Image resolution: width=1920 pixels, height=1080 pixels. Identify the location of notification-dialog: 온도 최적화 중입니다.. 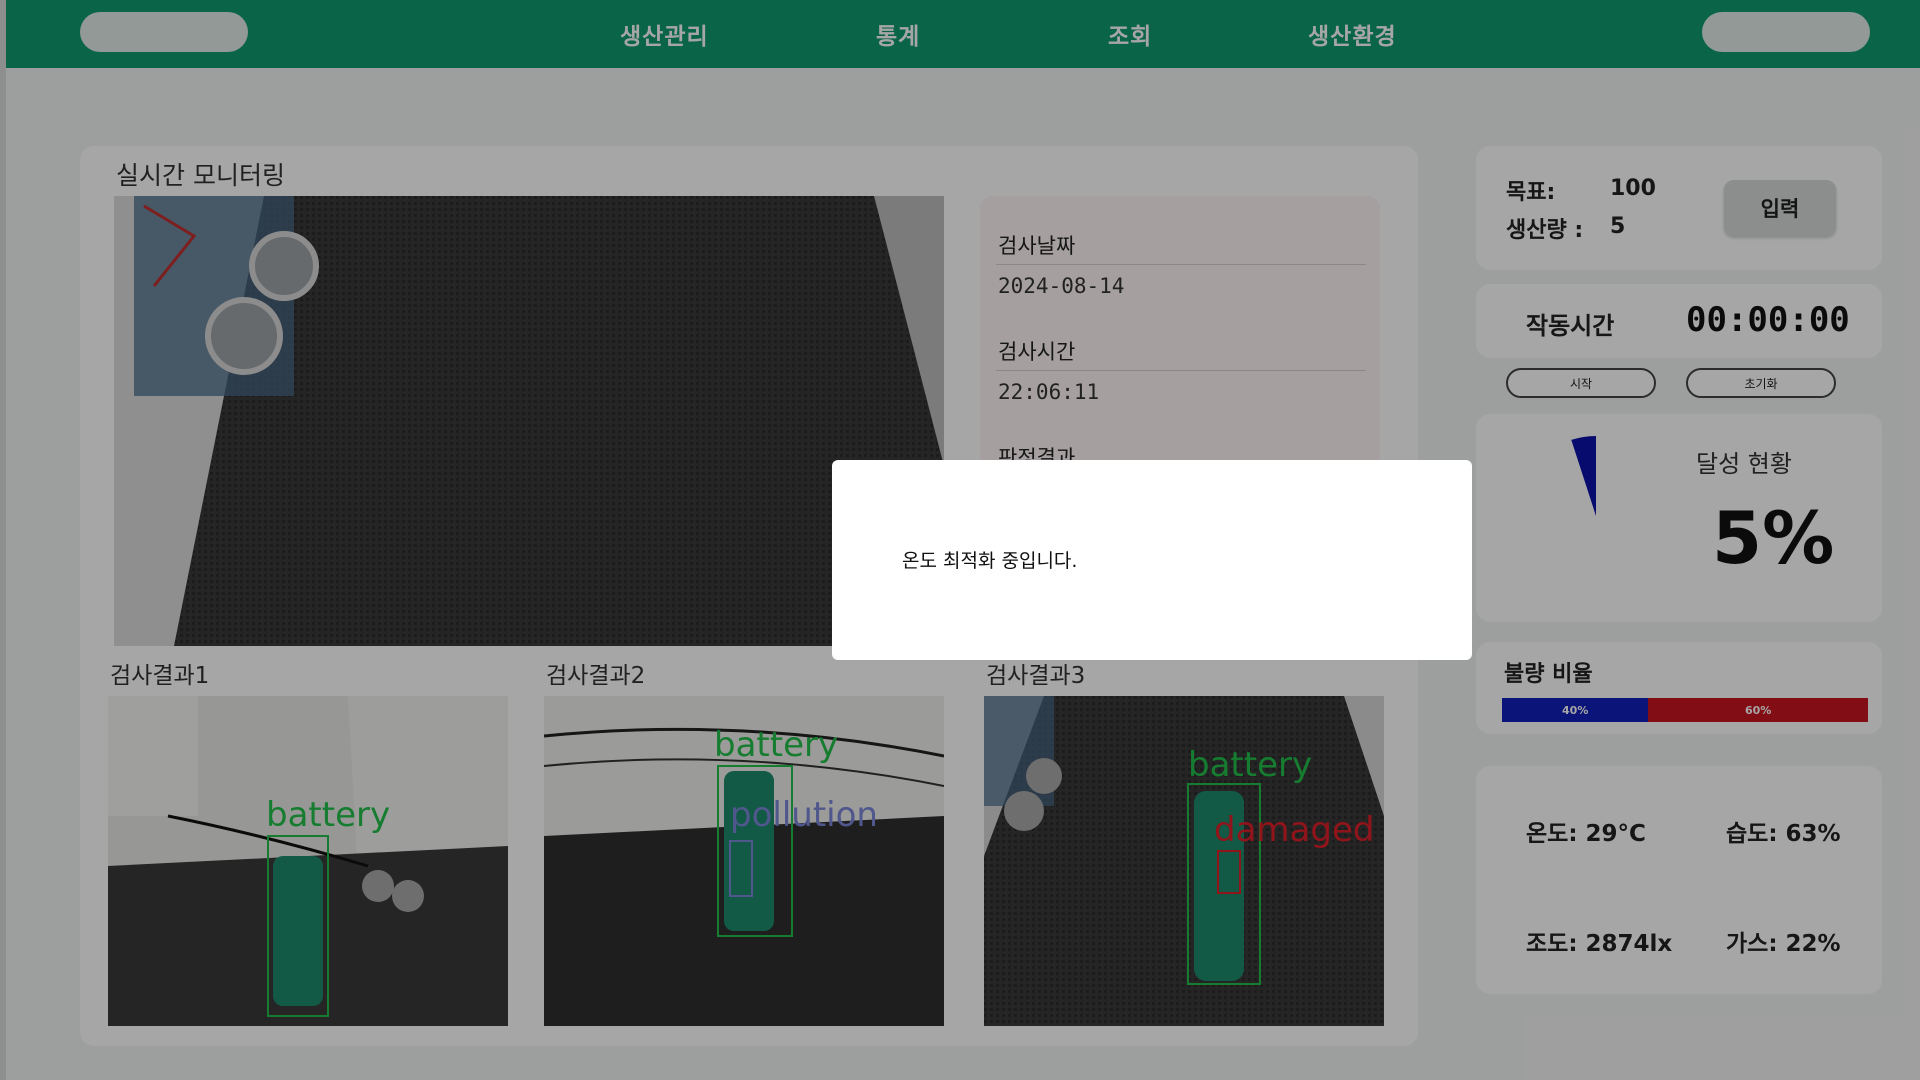
(1152, 560).